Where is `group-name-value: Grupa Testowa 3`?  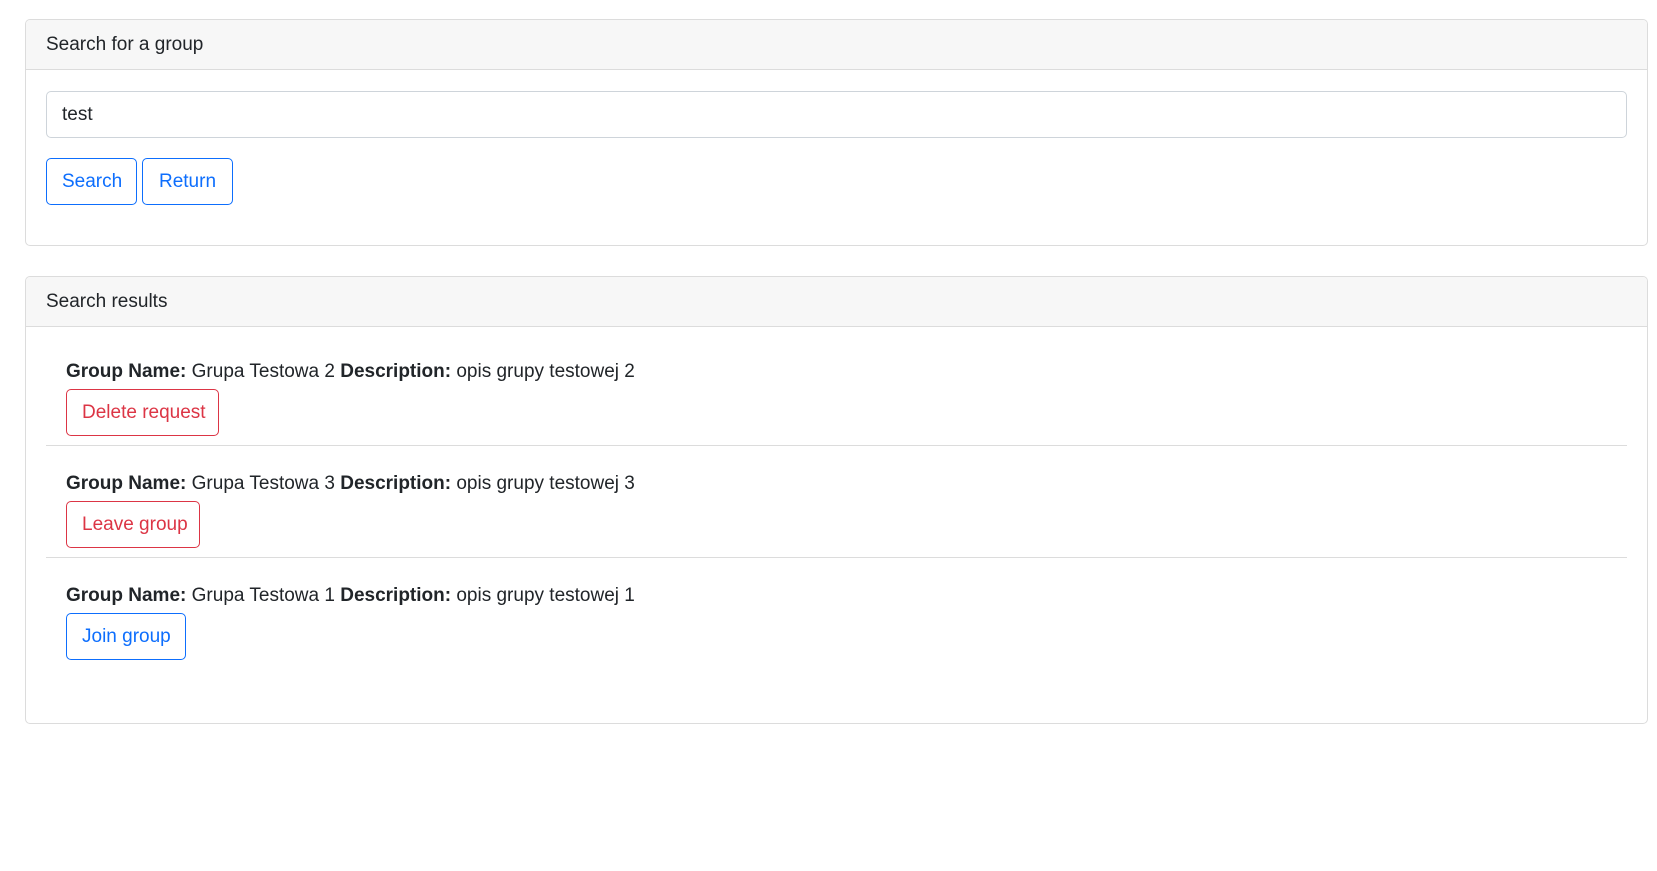 group-name-value: Grupa Testowa 3 is located at coordinates (263, 483).